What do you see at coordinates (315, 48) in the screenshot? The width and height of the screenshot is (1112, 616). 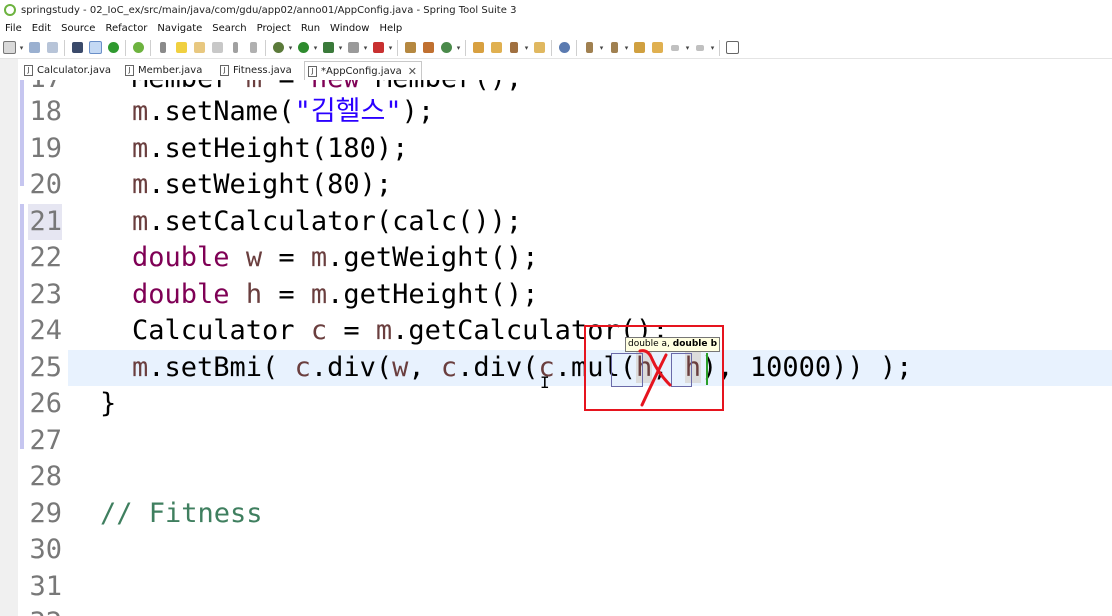 I see `run-dropdown-arrow: ▾` at bounding box center [315, 48].